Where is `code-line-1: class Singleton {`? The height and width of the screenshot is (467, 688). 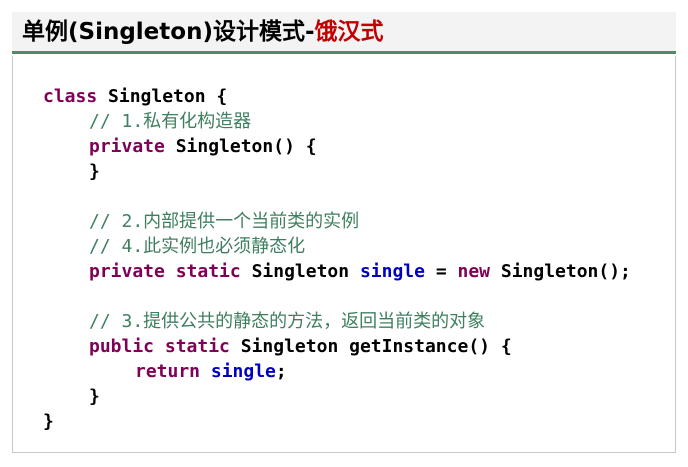
code-line-1: class Singleton { is located at coordinates (135, 96).